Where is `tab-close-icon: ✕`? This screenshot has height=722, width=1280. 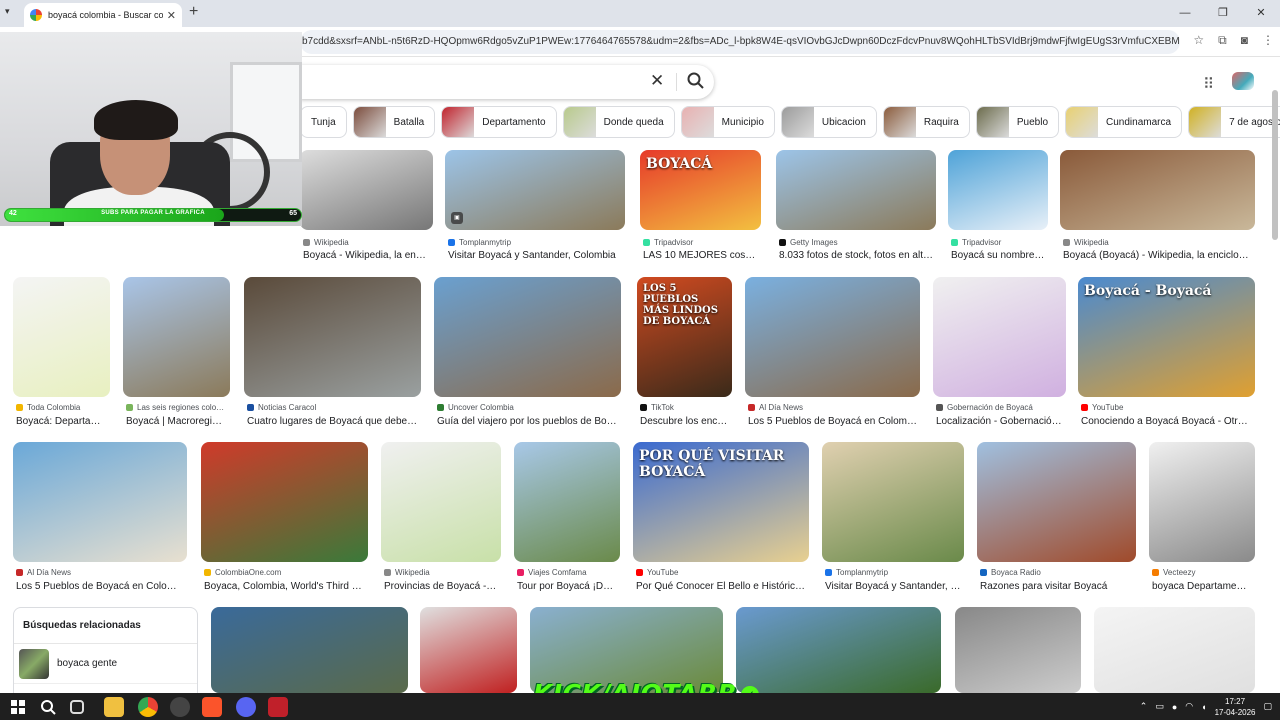 tab-close-icon: ✕ is located at coordinates (171, 15).